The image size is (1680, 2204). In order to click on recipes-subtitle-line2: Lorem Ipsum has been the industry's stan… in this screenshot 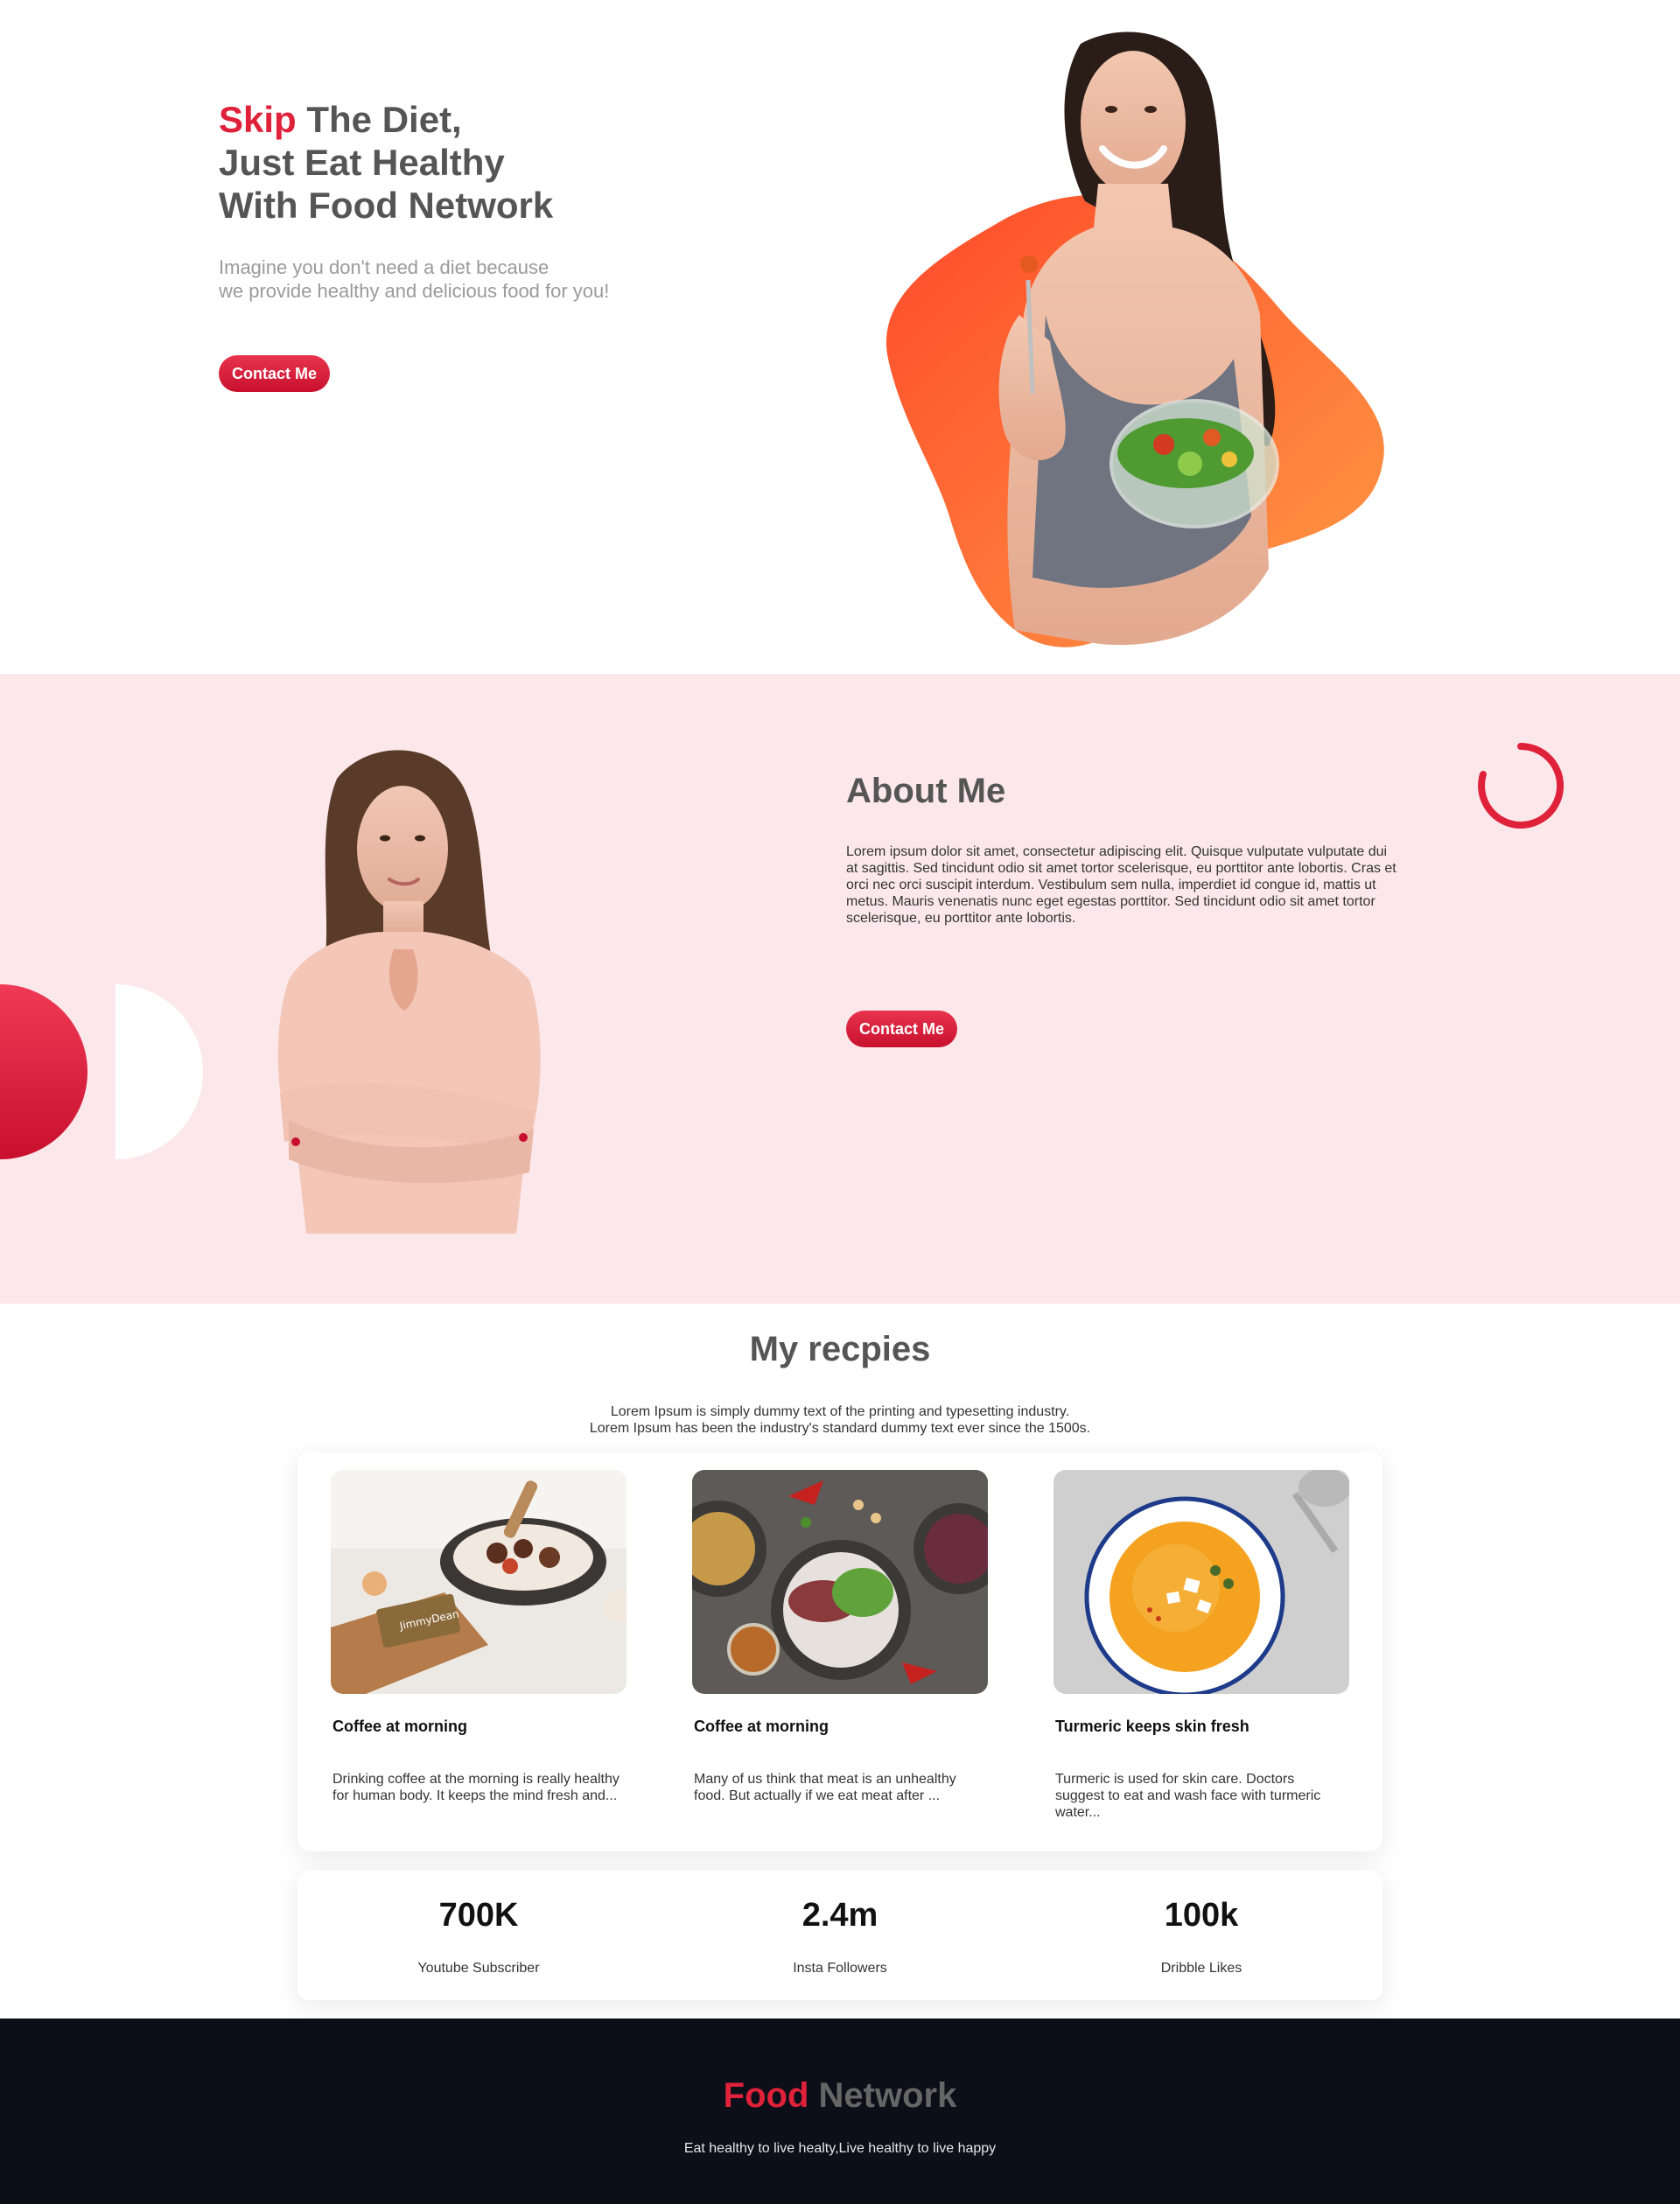, I will do `click(840, 1428)`.